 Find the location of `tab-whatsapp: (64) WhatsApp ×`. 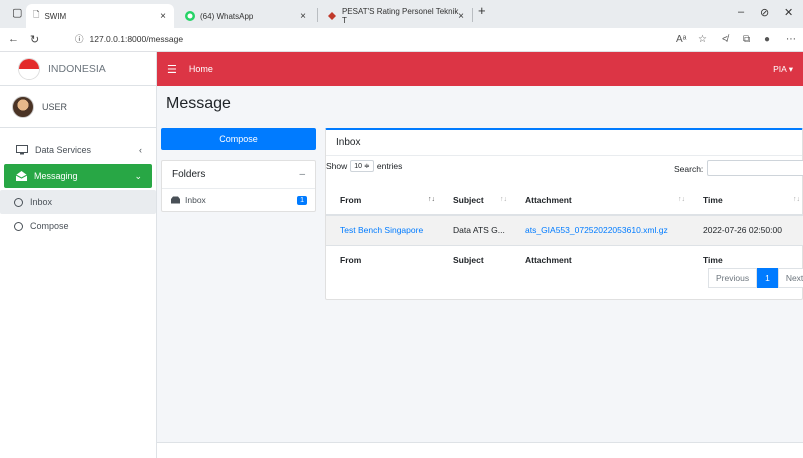

tab-whatsapp: (64) WhatsApp × is located at coordinates (246, 16).